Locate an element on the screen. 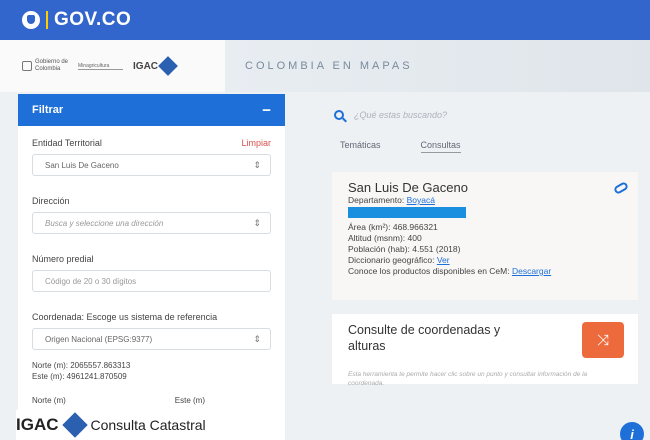 The height and width of the screenshot is (440, 650). municipality-title: San Luis De Gaceno is located at coordinates (408, 187).